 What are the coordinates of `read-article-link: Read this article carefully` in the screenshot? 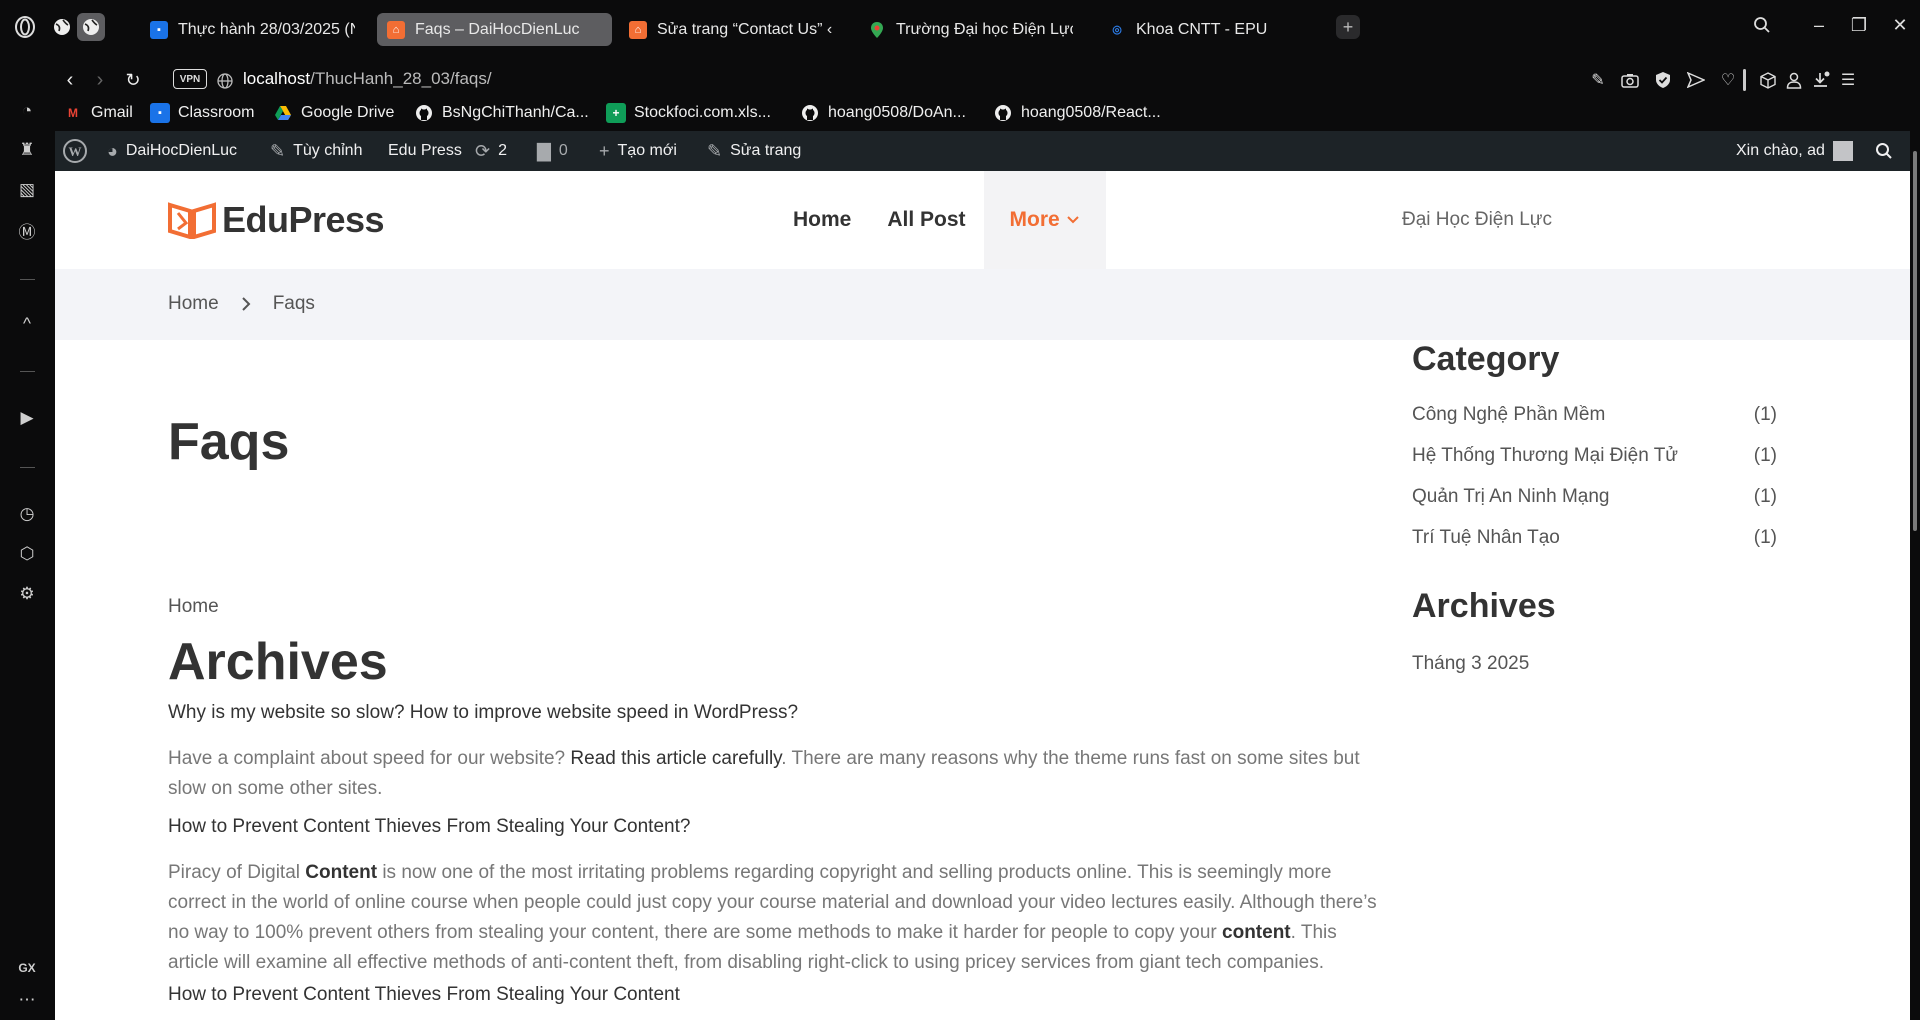 It's located at (675, 758).